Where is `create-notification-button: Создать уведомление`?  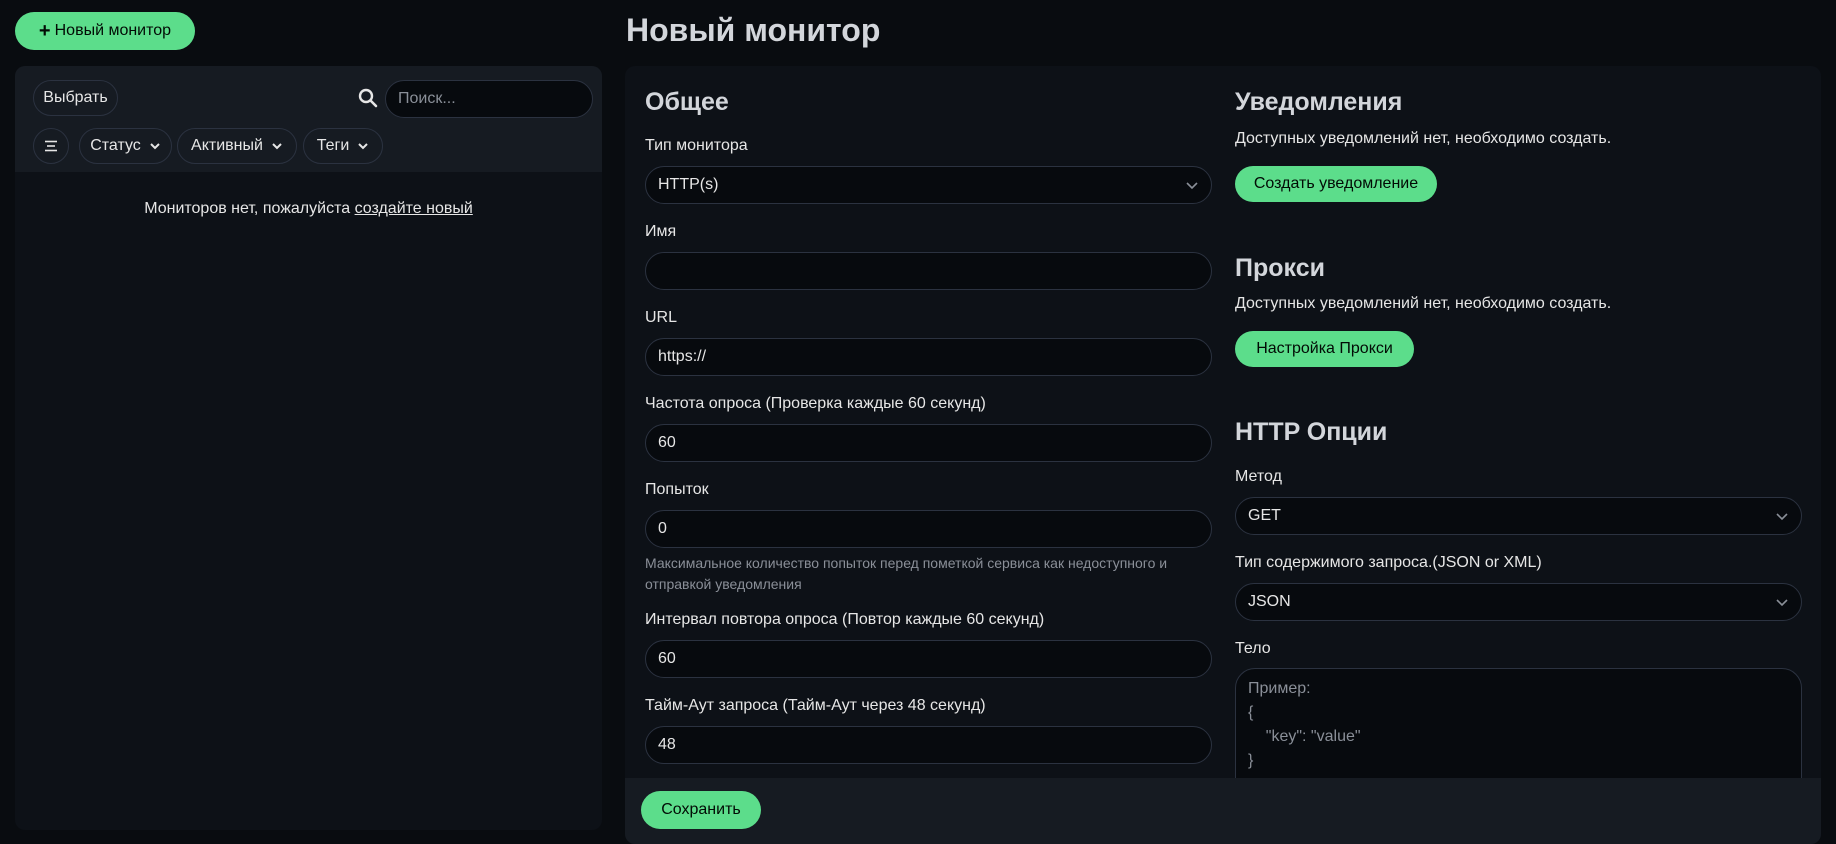 create-notification-button: Создать уведомление is located at coordinates (1336, 184).